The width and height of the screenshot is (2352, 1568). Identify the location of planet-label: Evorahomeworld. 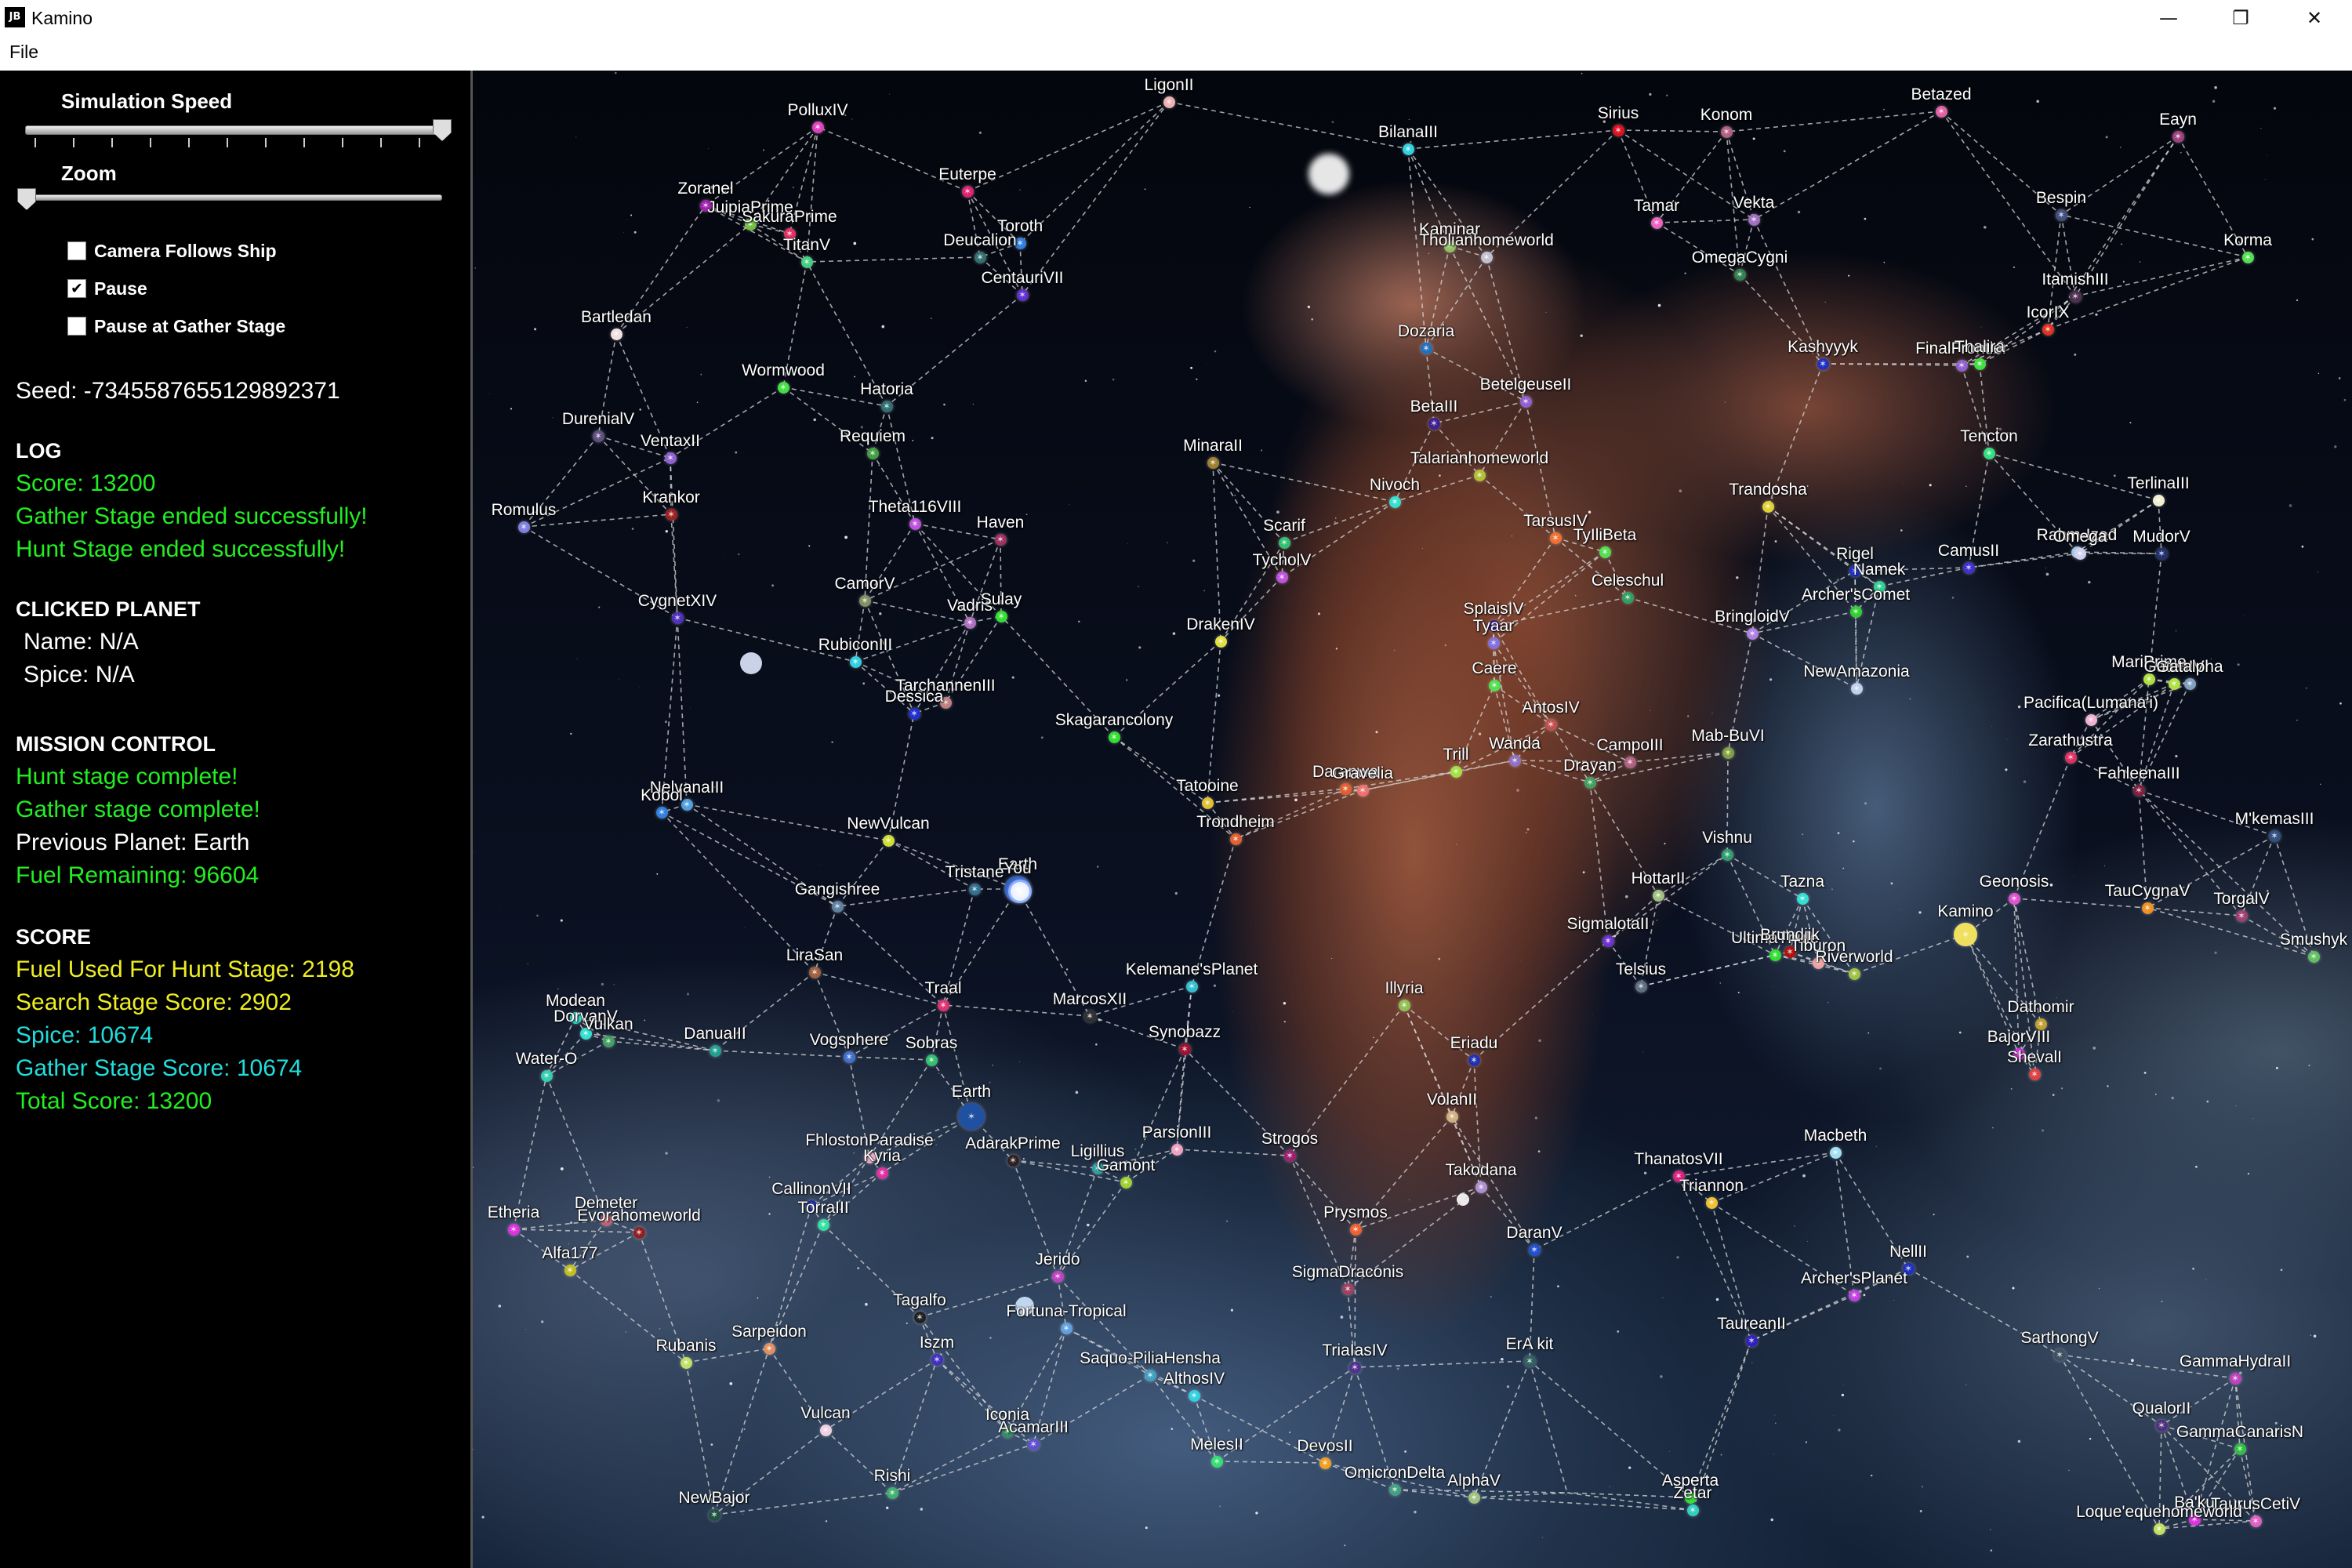
(639, 1215).